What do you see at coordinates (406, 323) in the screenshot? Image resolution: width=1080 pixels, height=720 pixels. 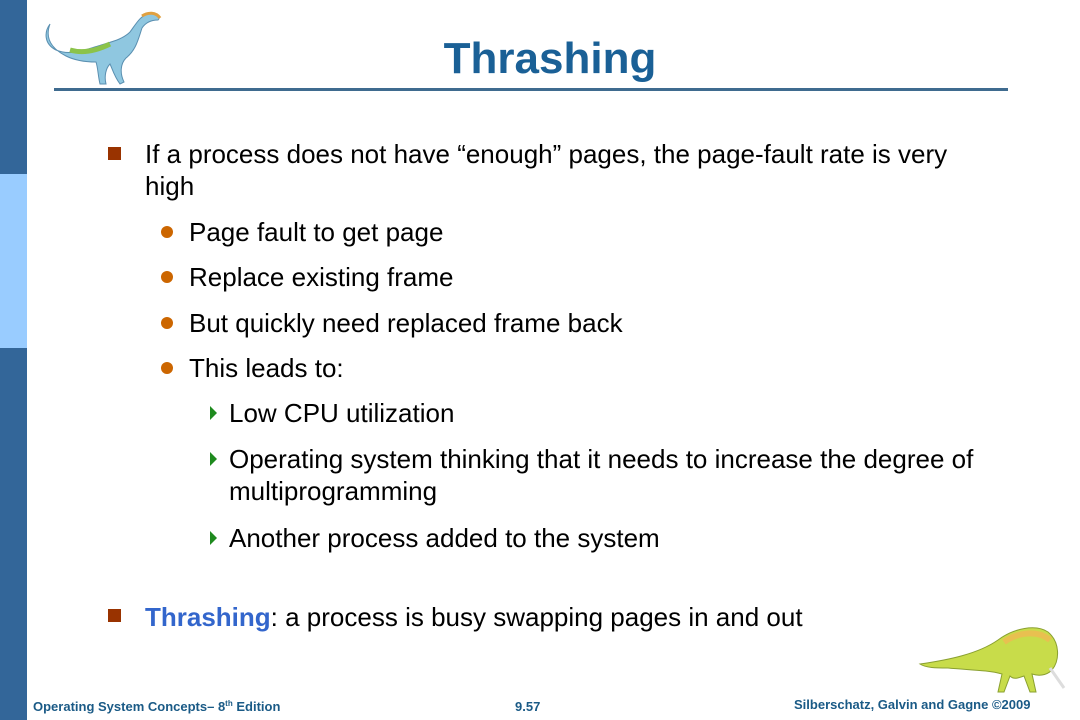 I see `sub-bullet-text: But quickly need replaced frame back` at bounding box center [406, 323].